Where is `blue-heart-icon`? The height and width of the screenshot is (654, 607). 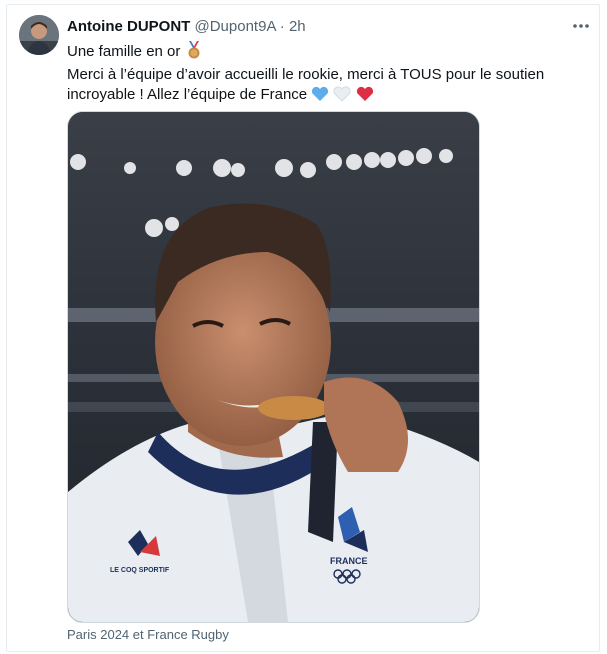 blue-heart-icon is located at coordinates (320, 97).